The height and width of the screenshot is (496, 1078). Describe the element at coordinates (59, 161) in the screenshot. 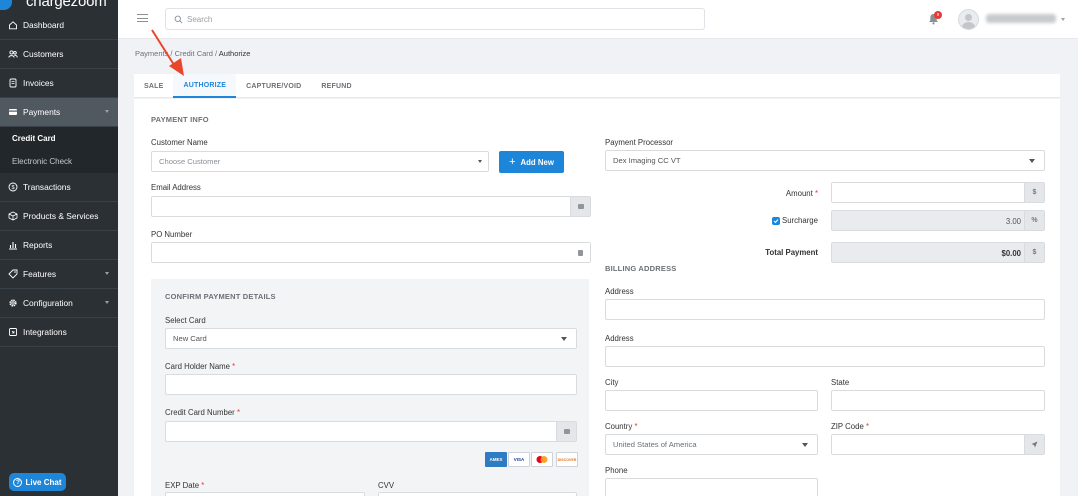

I see `sidebar-subitem-electronic-check: Electronic Check` at that location.